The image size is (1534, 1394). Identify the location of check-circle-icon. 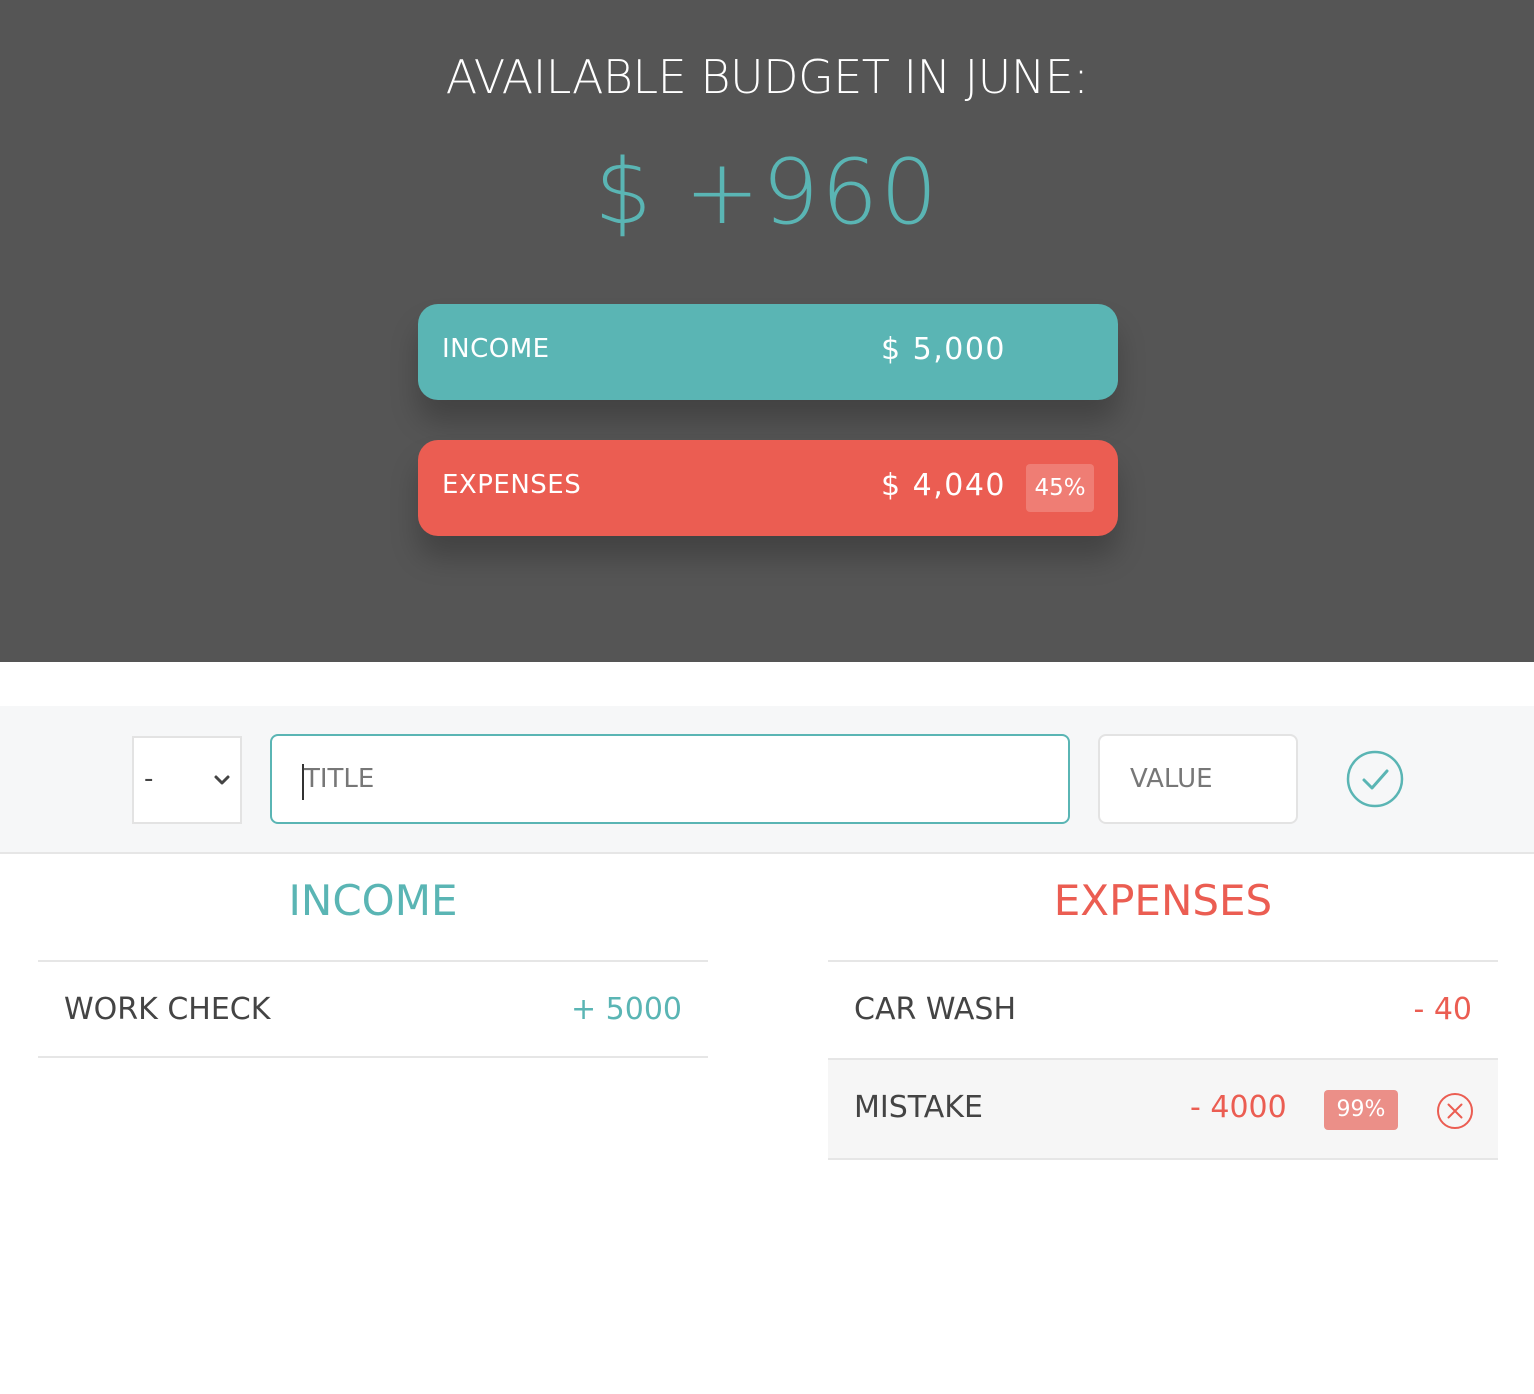
(1375, 779).